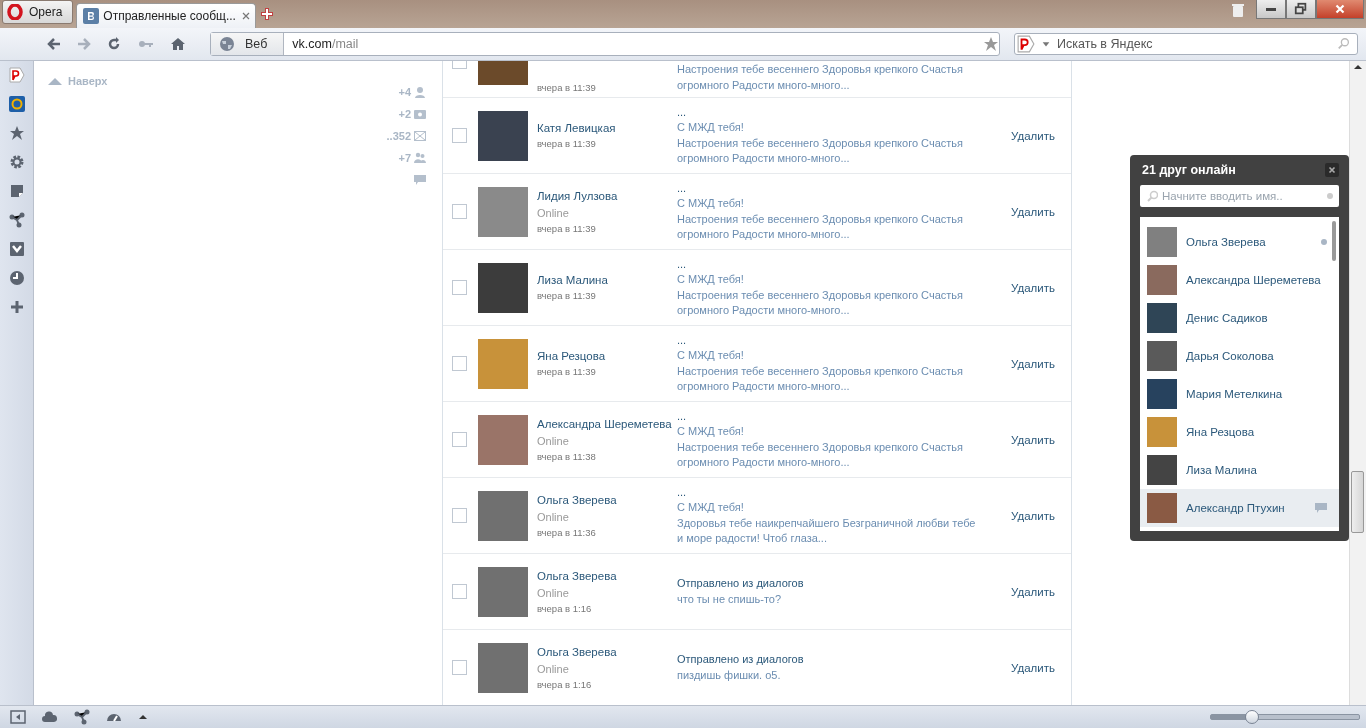  I want to click on close-icon, so click(1332, 170).